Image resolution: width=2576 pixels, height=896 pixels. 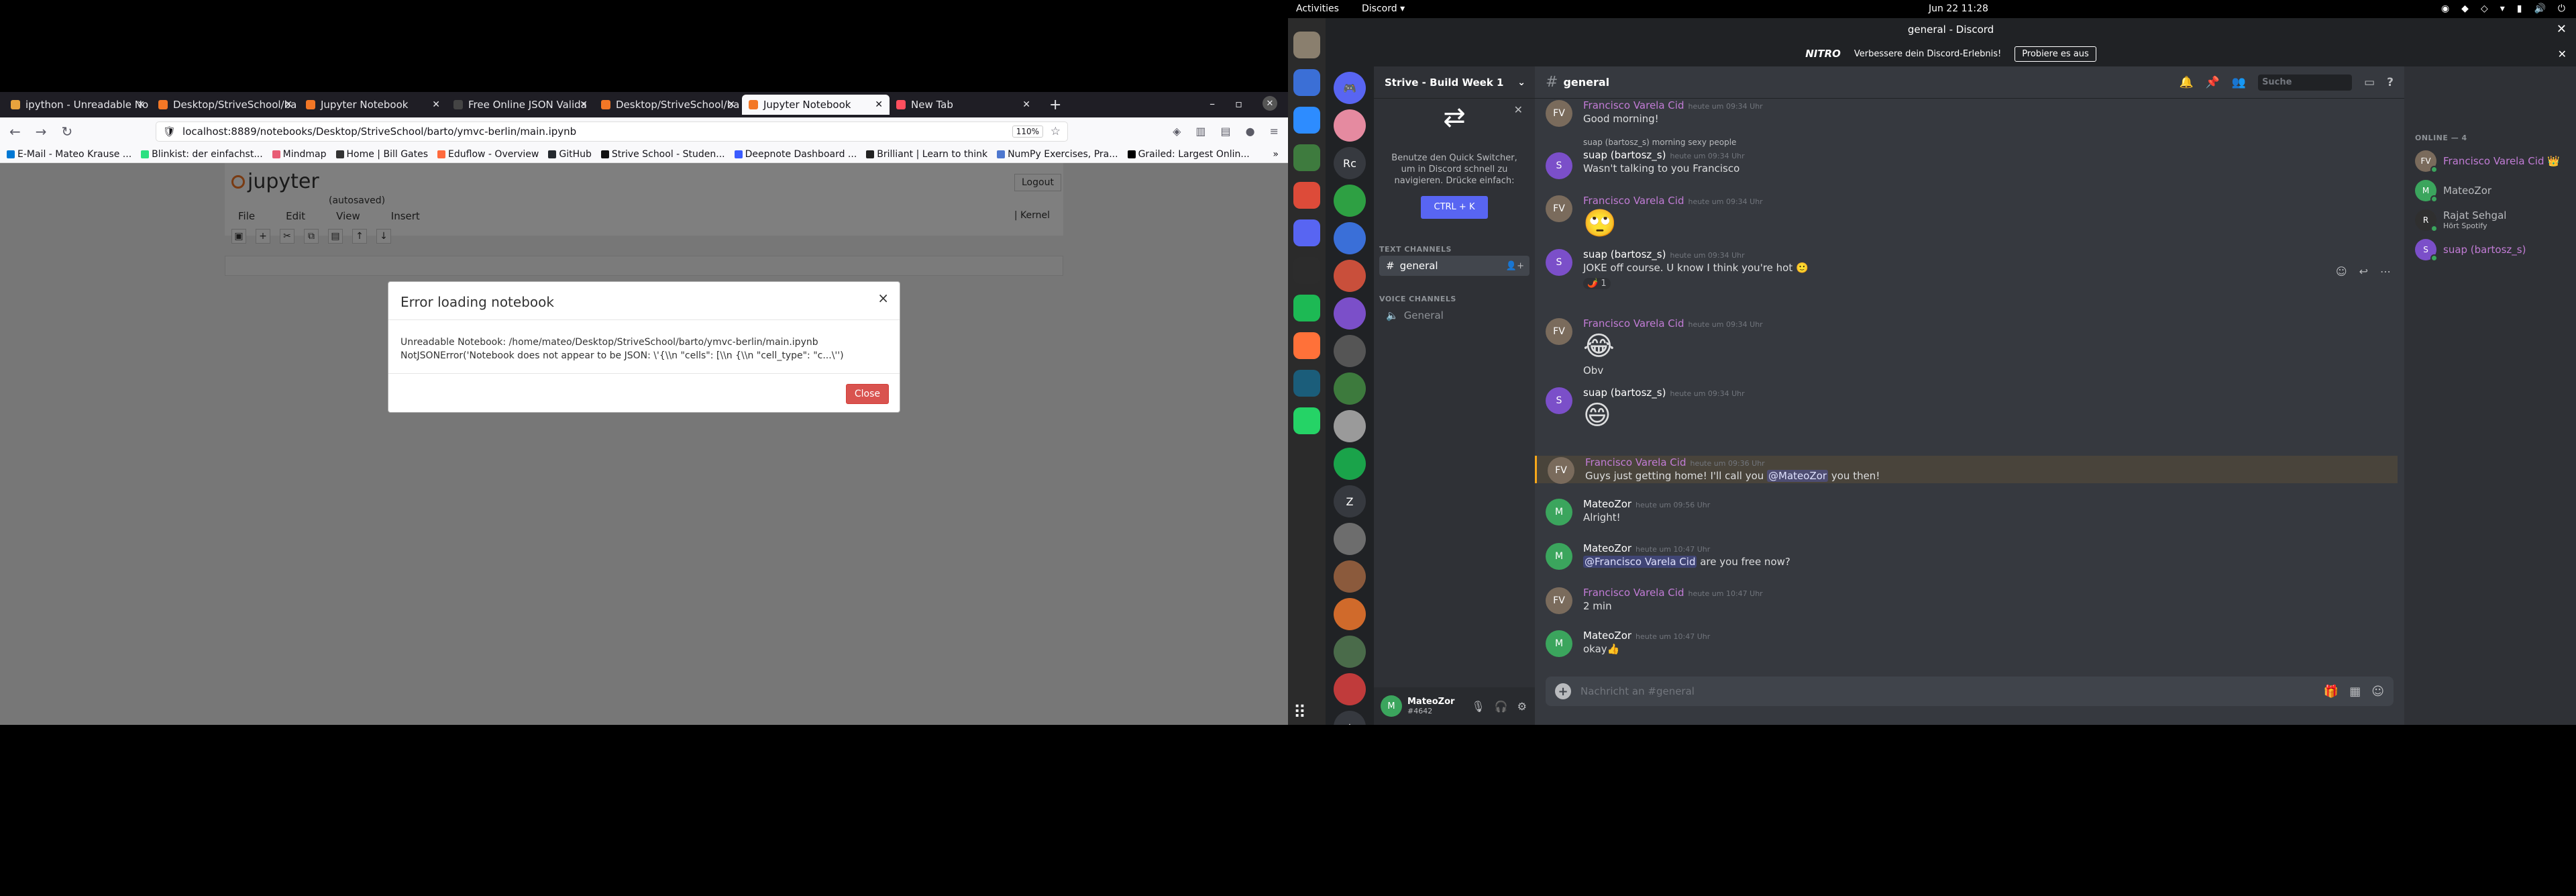 I want to click on bookmark-item: GitHub, so click(x=570, y=155).